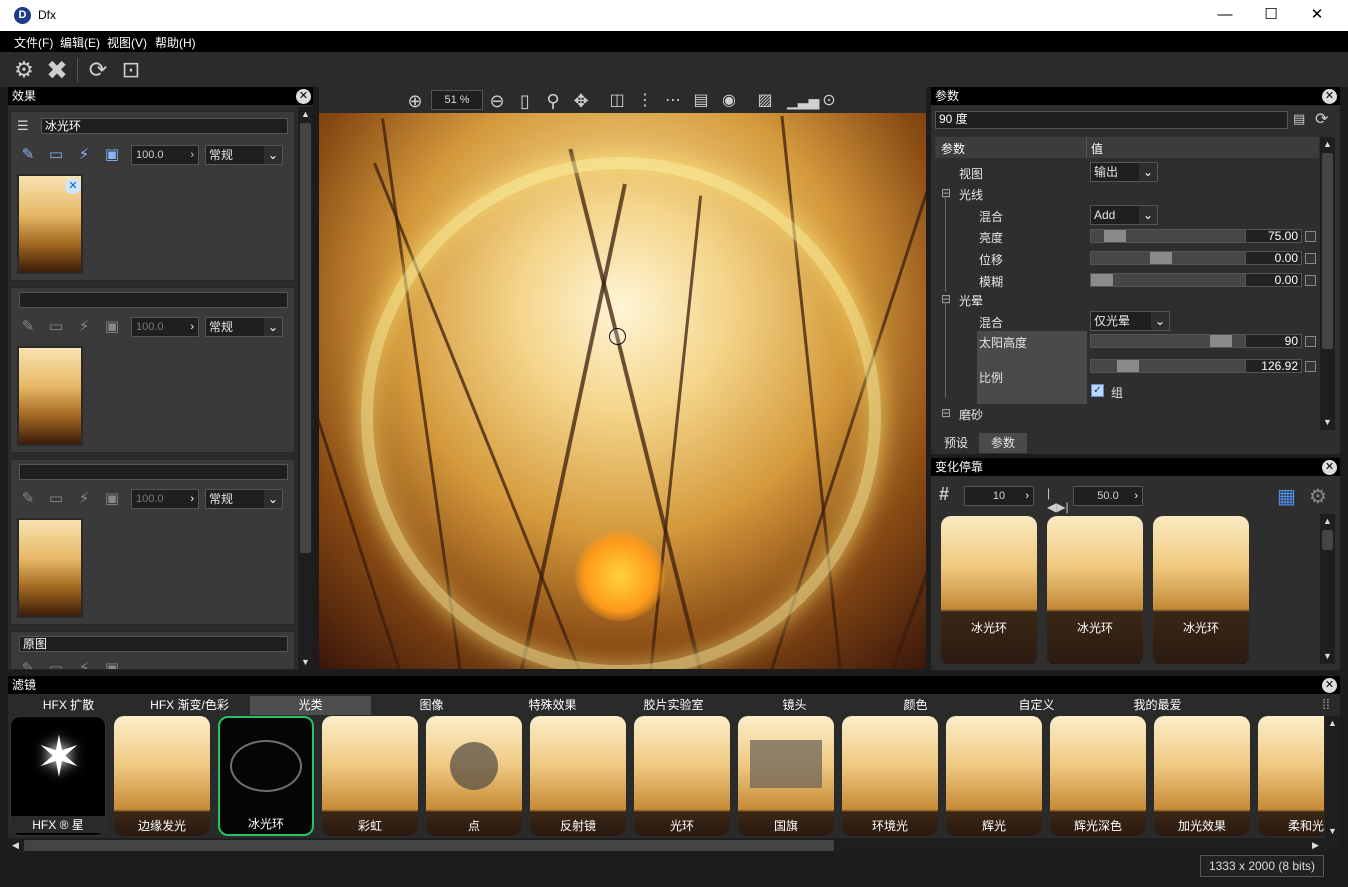 Image resolution: width=1348 pixels, height=887 pixels. What do you see at coordinates (24, 70) in the screenshot?
I see `gear-icon: ⚙` at bounding box center [24, 70].